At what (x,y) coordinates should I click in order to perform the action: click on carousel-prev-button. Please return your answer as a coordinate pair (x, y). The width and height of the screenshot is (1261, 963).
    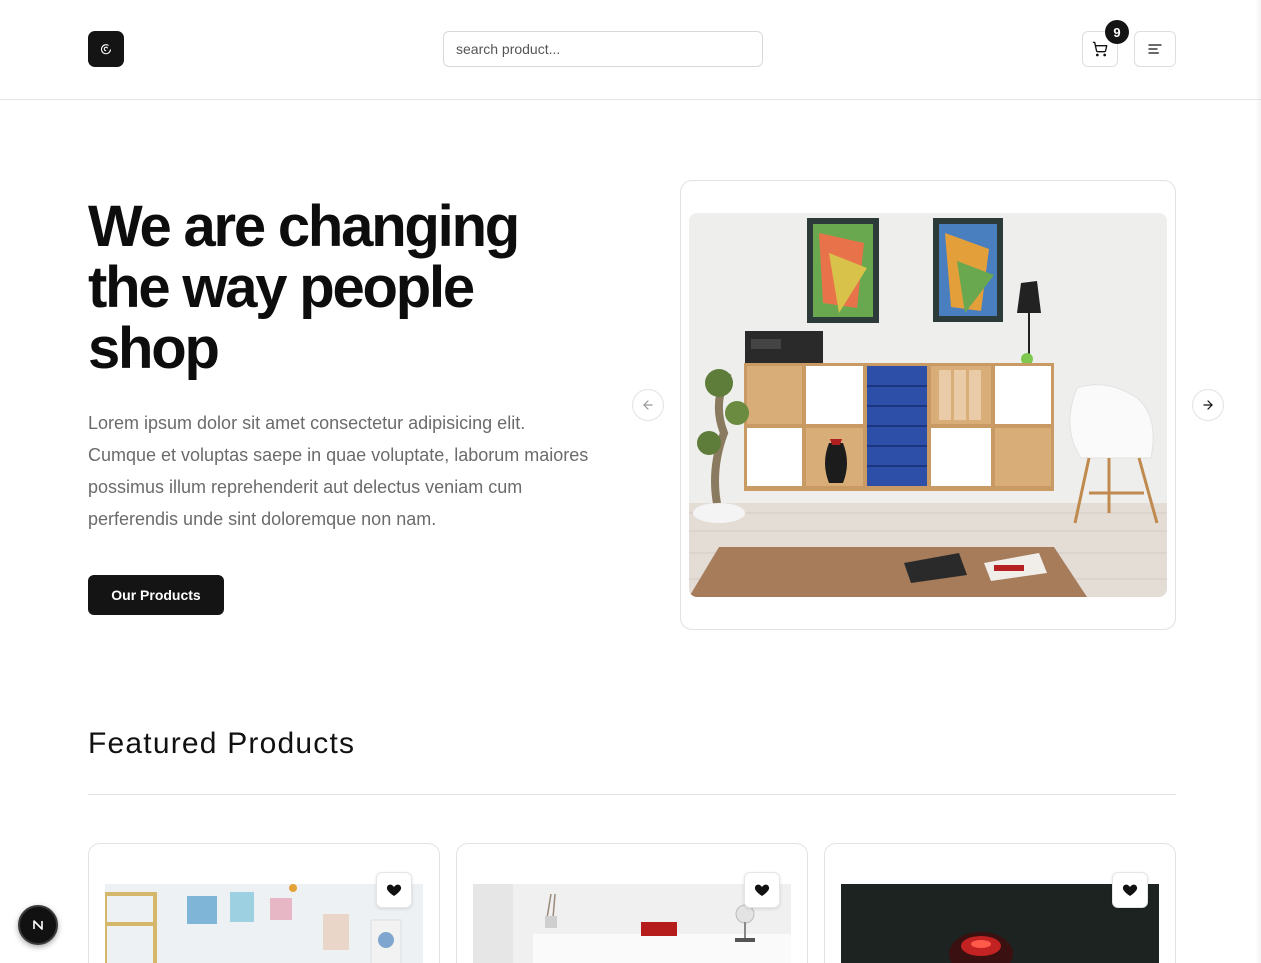
    Looking at the image, I should click on (648, 405).